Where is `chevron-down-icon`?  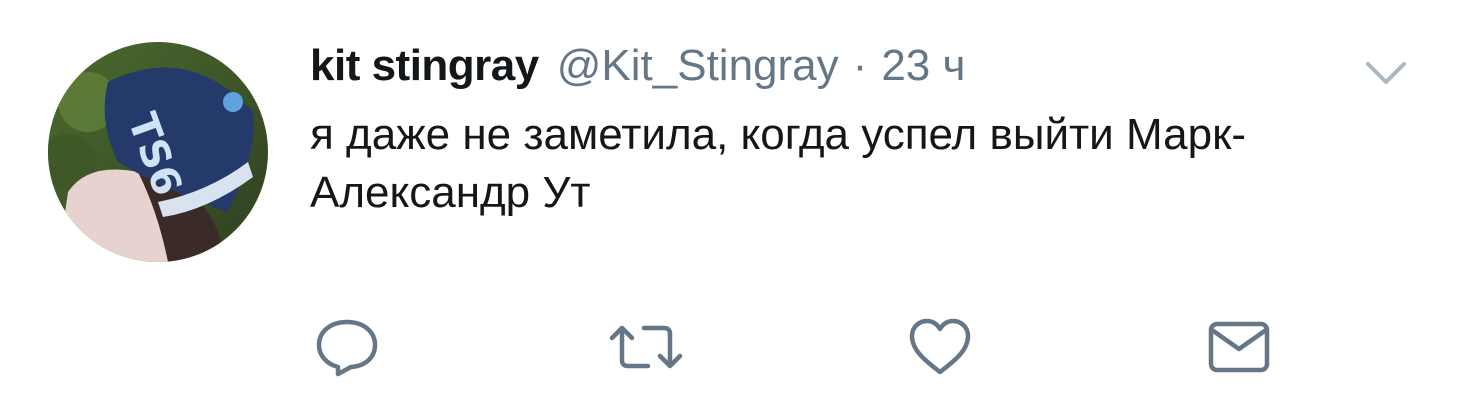
chevron-down-icon is located at coordinates (1386, 73).